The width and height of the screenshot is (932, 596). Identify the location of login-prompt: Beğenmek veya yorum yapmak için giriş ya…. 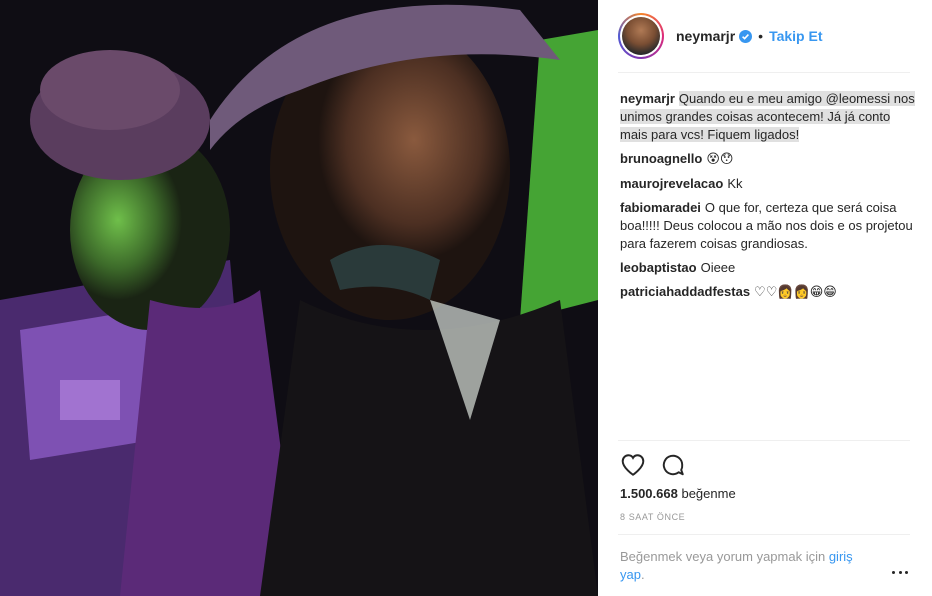
(750, 566).